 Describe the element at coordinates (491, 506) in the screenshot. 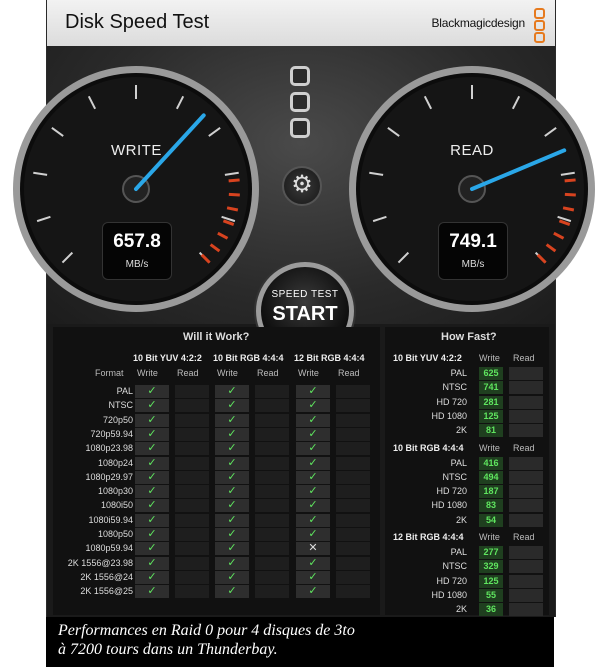

I see `how-fast-write-value: 83` at that location.